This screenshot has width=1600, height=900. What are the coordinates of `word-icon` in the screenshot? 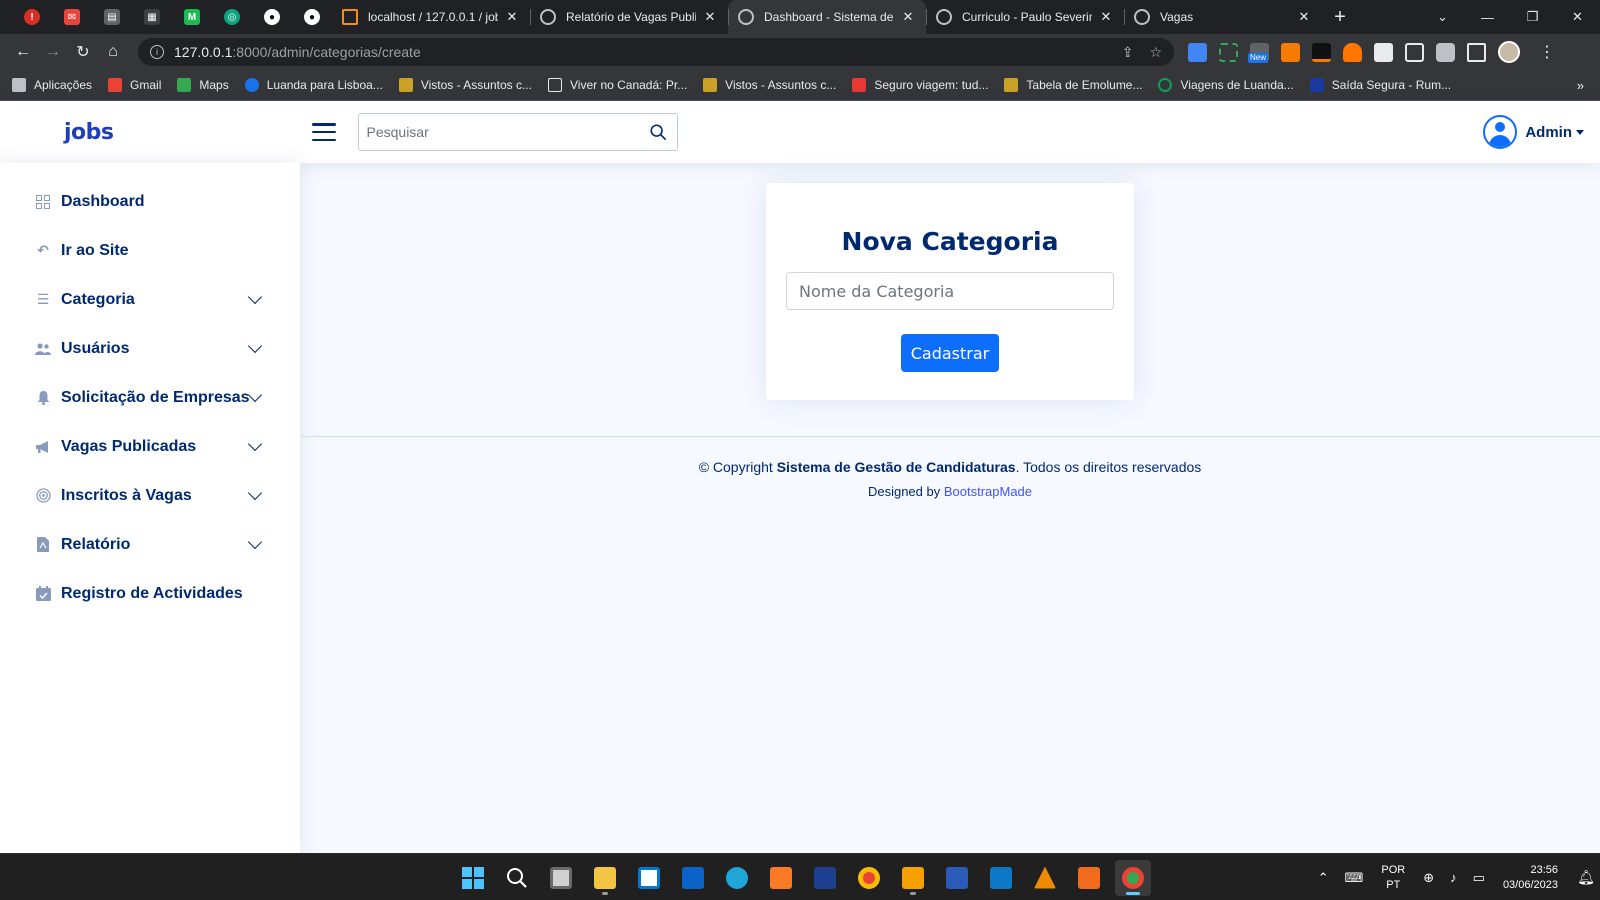 It's located at (957, 878).